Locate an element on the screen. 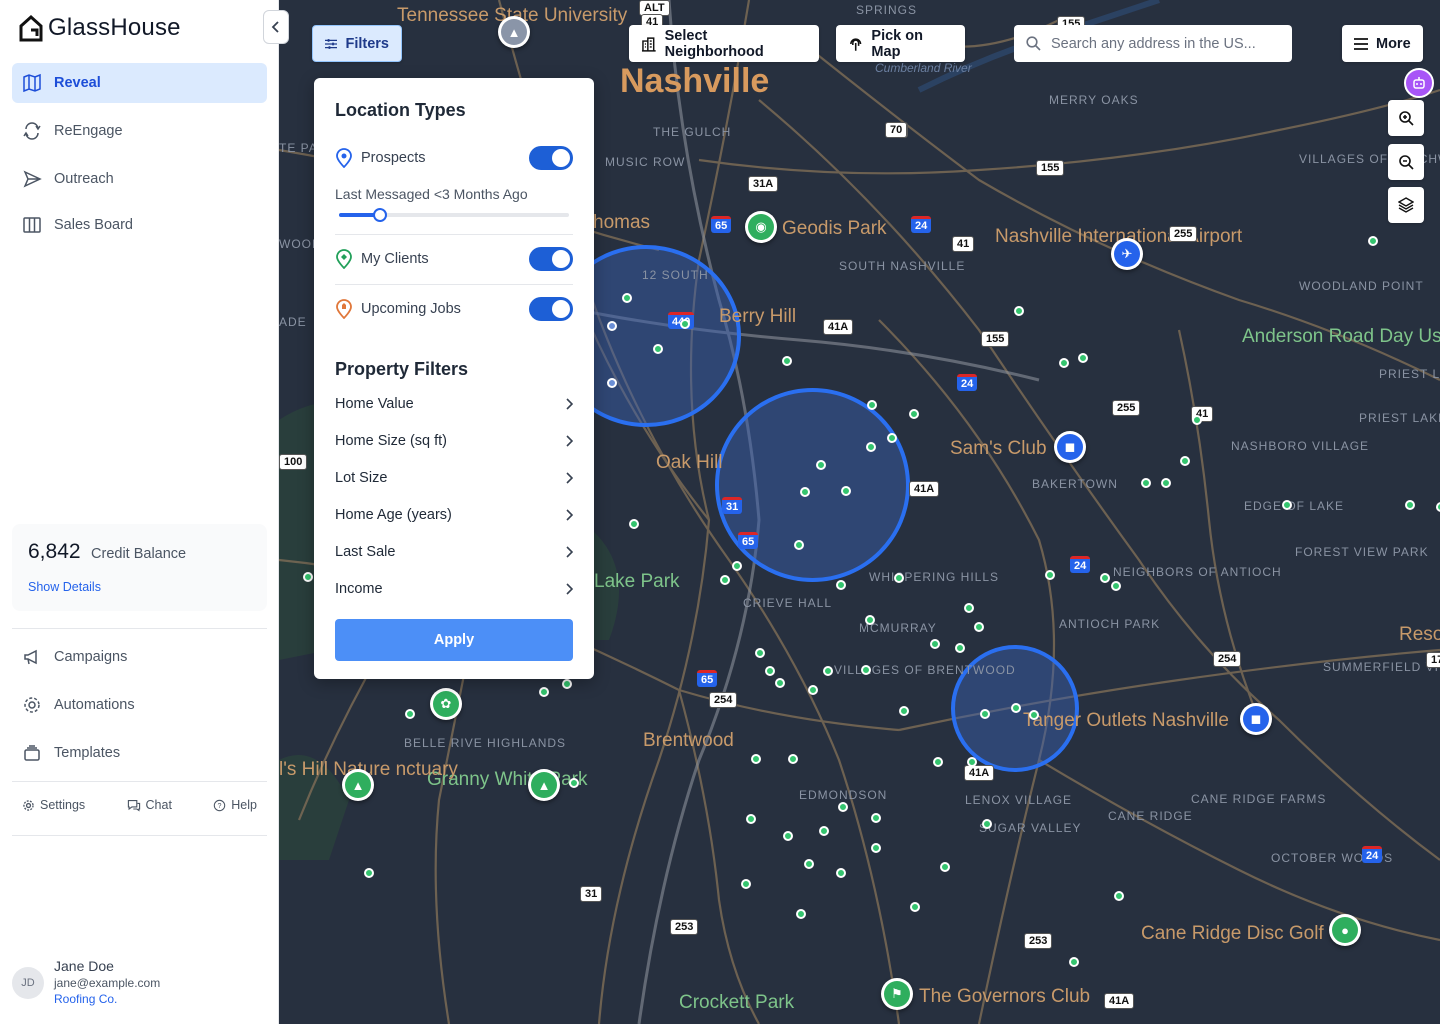  more-button: More is located at coordinates (1382, 43).